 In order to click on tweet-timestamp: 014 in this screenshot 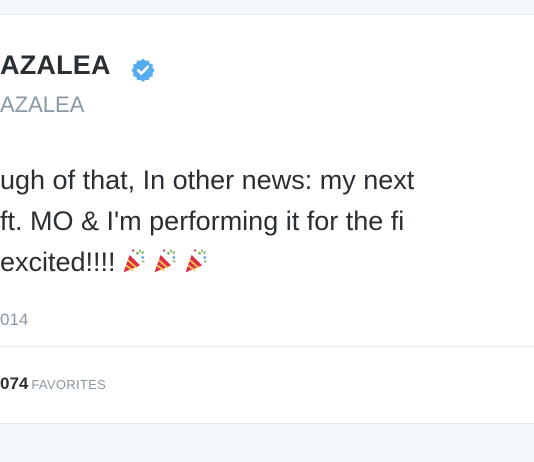, I will do `click(14, 320)`.